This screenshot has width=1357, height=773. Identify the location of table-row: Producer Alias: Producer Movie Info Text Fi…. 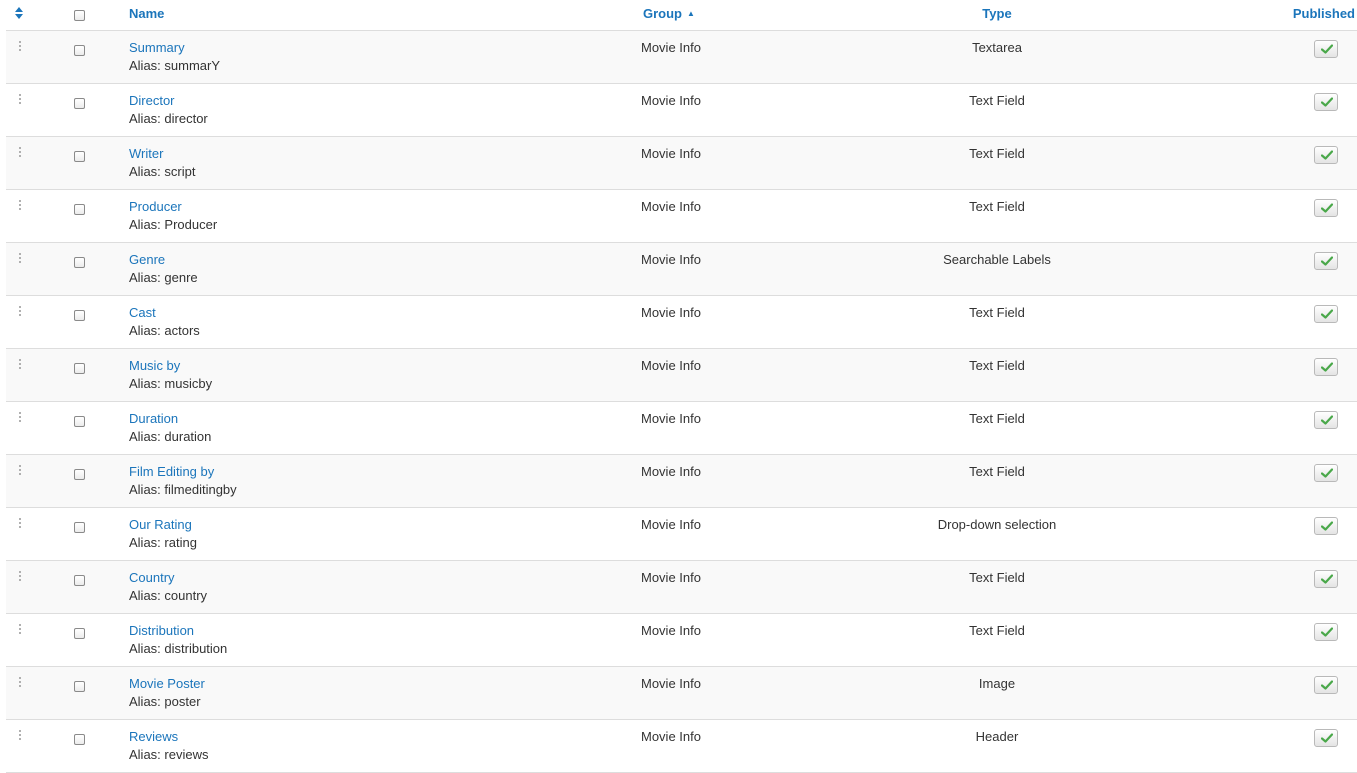
(681, 216).